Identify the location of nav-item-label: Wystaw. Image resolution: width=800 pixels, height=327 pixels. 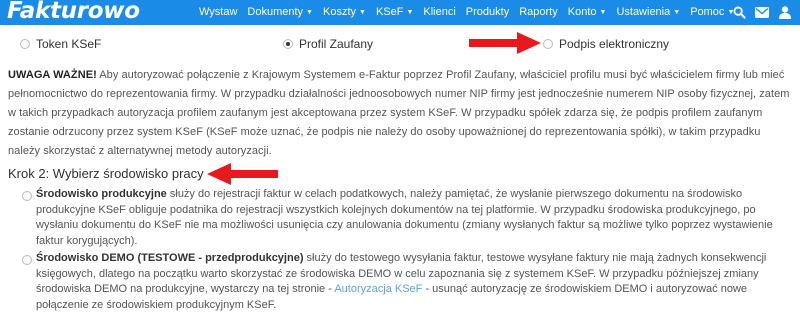
(218, 12).